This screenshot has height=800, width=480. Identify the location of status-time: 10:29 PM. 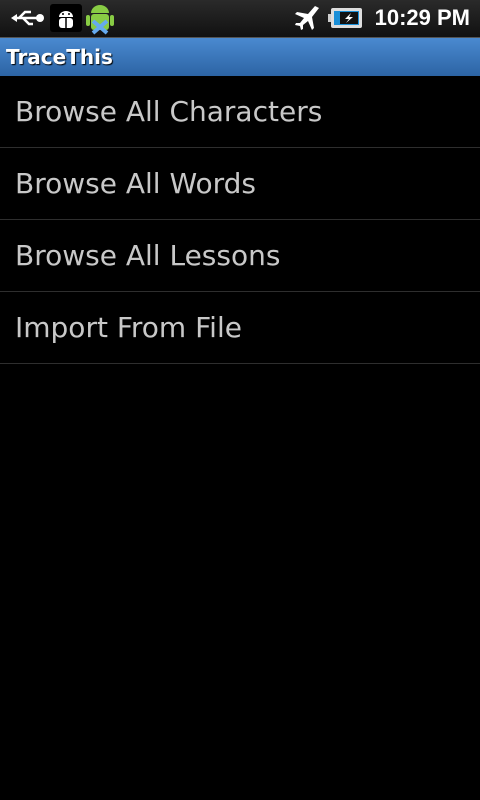
(422, 17).